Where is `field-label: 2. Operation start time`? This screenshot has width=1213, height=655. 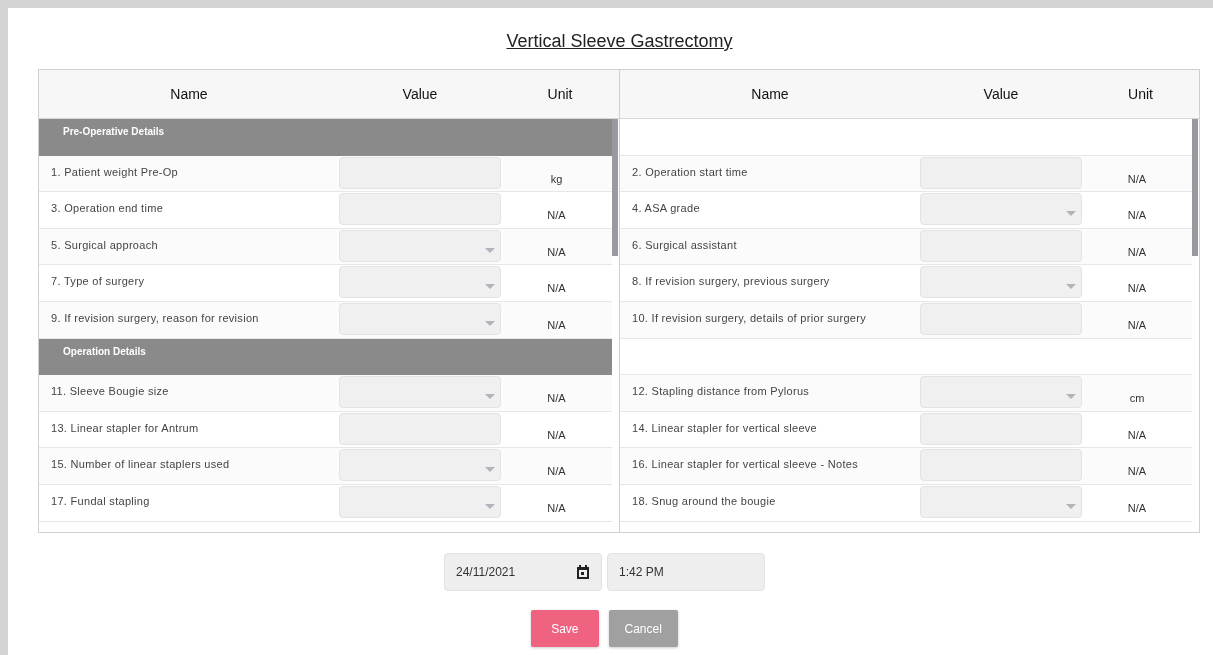
field-label: 2. Operation start time is located at coordinates (690, 172).